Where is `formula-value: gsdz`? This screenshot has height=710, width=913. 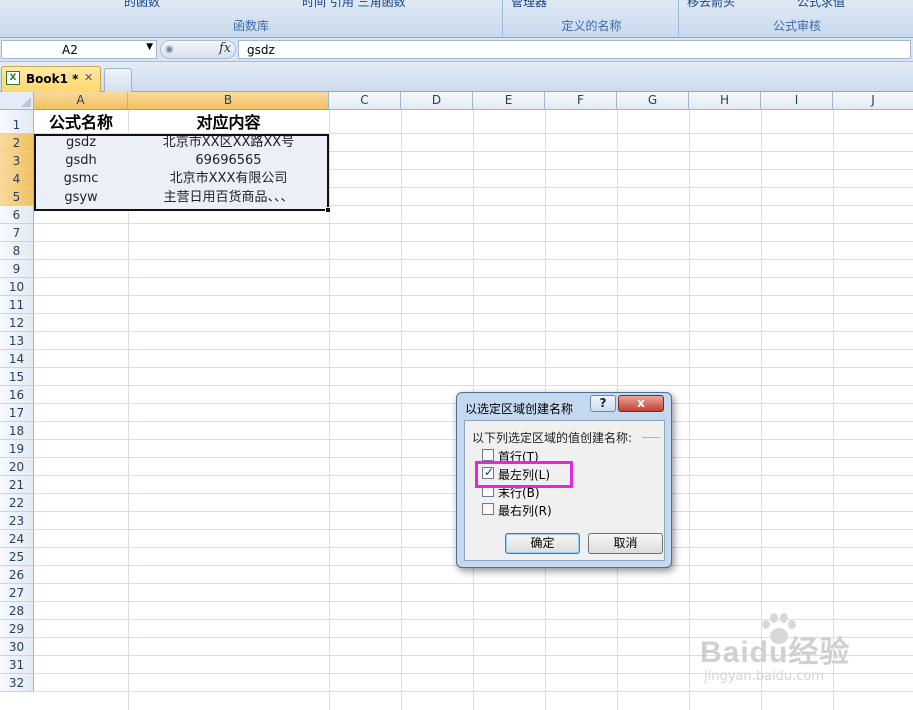
formula-value: gsdz is located at coordinates (261, 50).